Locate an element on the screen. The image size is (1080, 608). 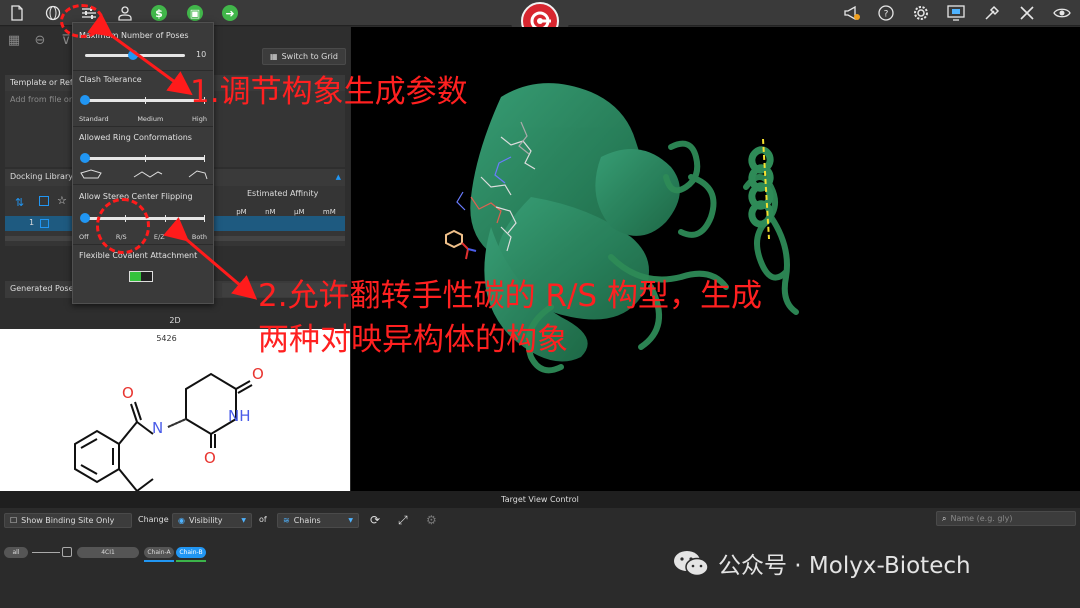
annotation-step1: 1.调节构象生成参数 is located at coordinates (329, 92).